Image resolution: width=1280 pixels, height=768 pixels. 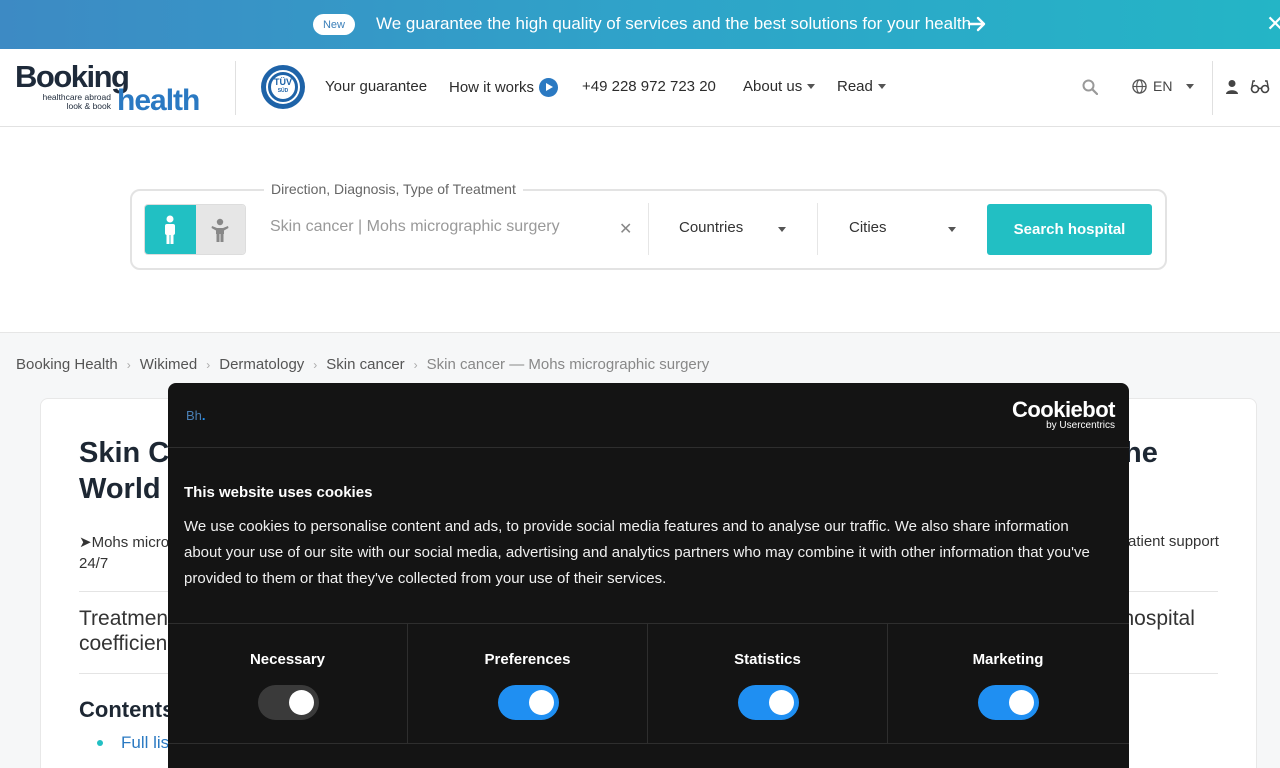 I want to click on nav-about-us: About us, so click(x=779, y=86).